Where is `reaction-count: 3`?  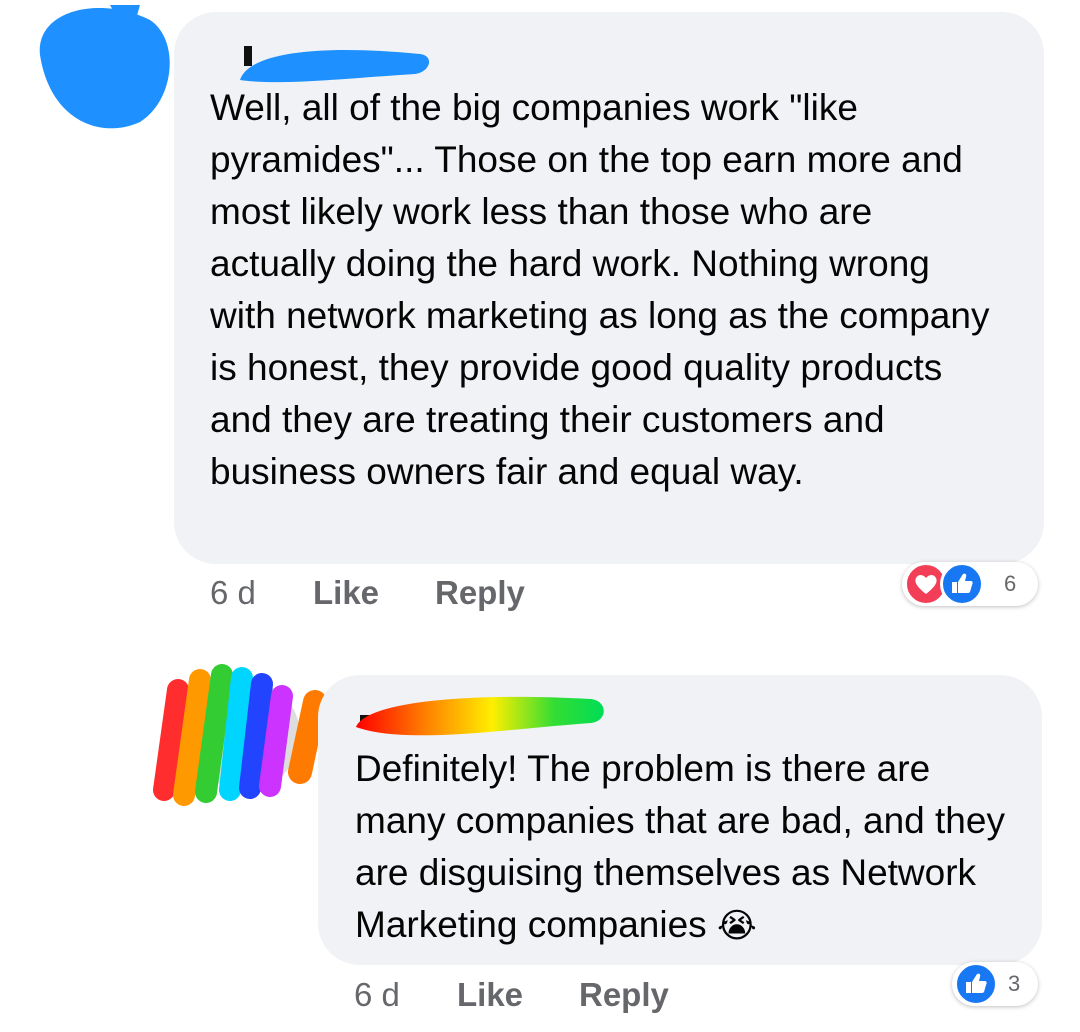 reaction-count: 3 is located at coordinates (1014, 983).